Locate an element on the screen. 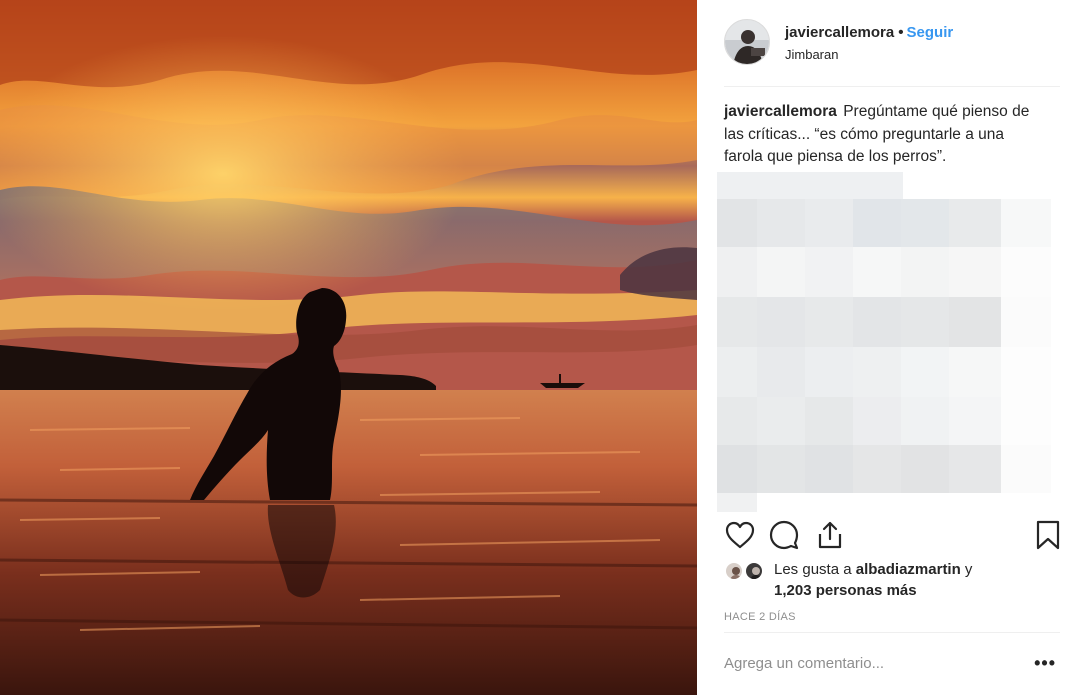  comment-icon is located at coordinates (784, 535).